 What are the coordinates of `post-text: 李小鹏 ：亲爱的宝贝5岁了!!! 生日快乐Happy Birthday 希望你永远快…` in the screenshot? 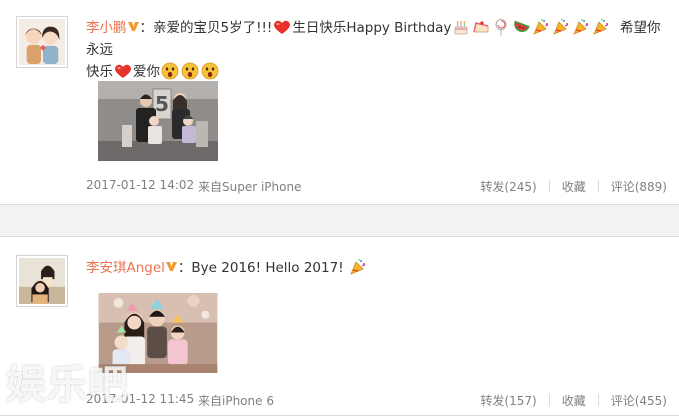 It's located at (373, 49).